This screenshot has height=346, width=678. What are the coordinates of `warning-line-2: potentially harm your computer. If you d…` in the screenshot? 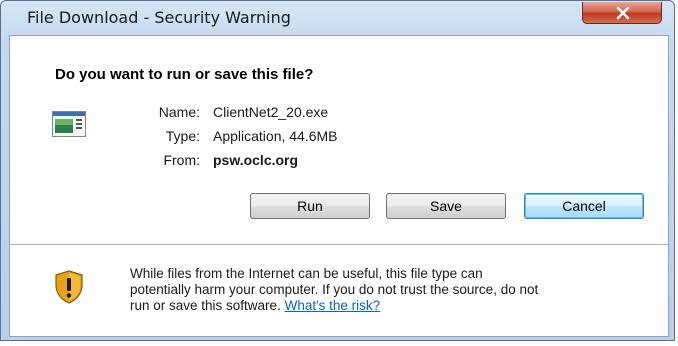 It's located at (334, 289).